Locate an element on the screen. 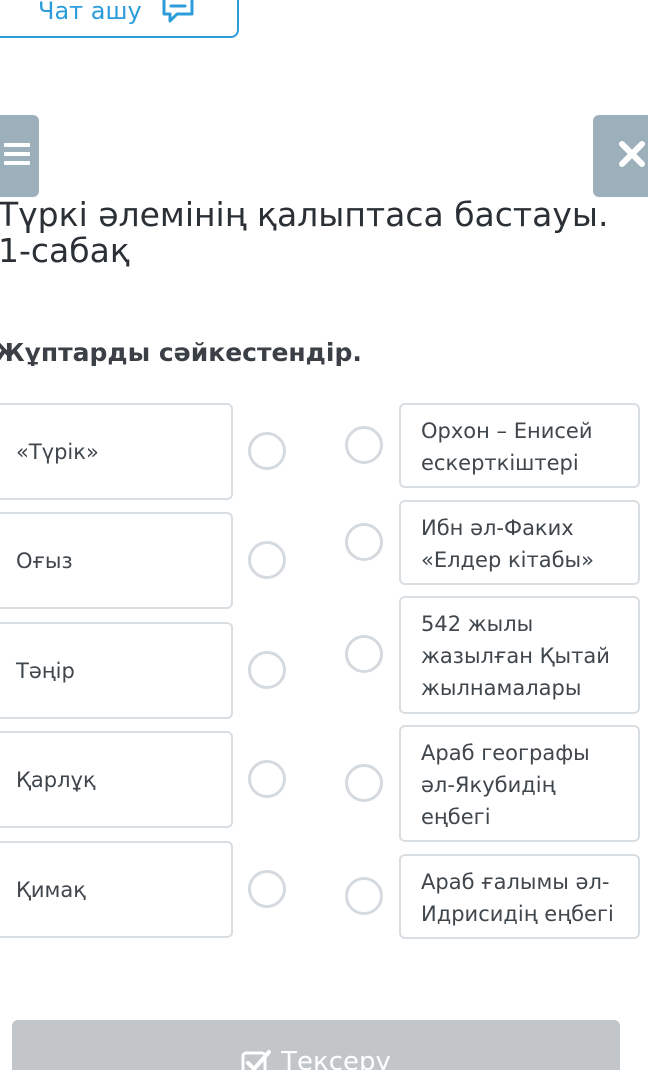  left-item-label: Оғыз is located at coordinates (44, 560).